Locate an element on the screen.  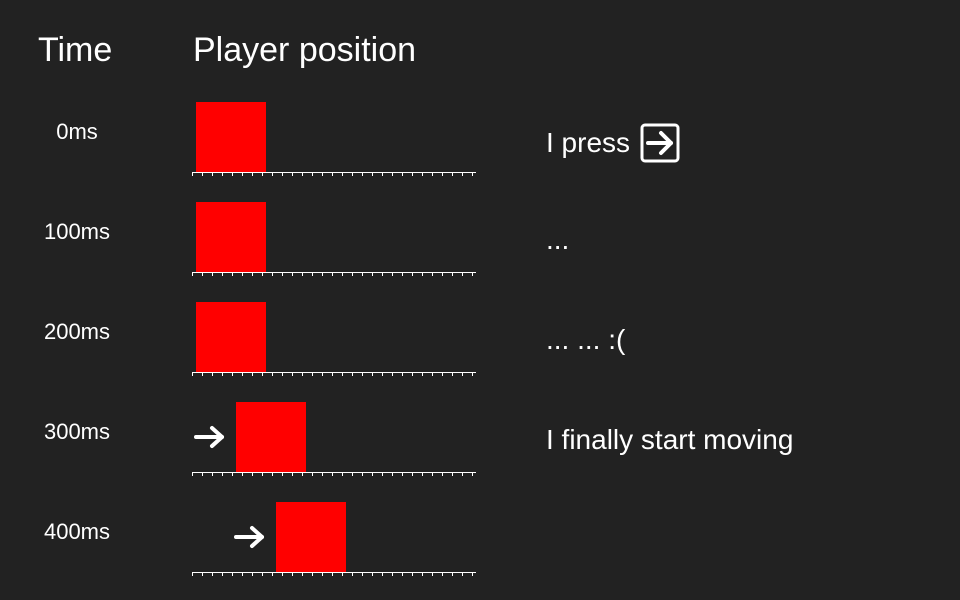
time-label: 400ms is located at coordinates (77, 531).